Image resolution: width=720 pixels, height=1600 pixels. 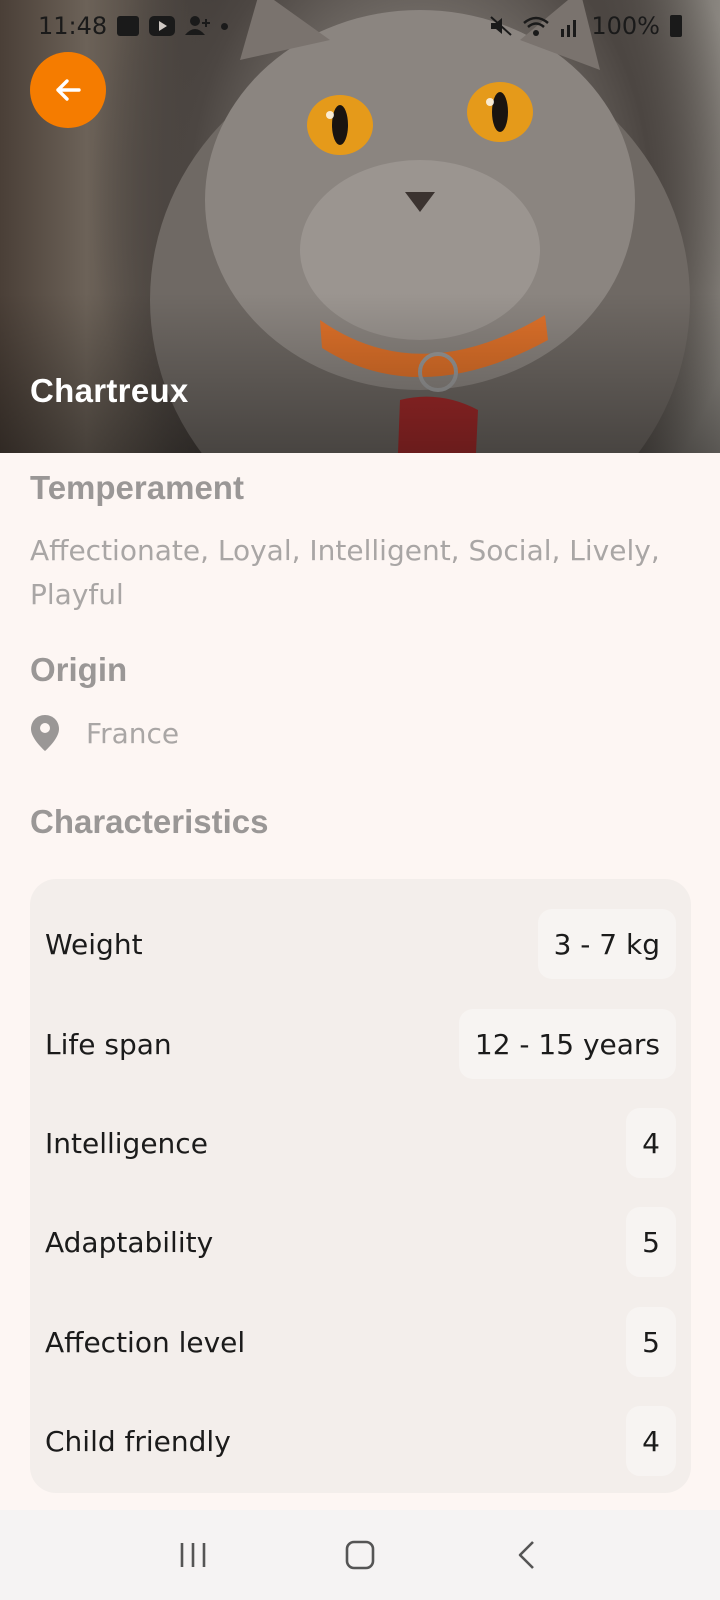 What do you see at coordinates (137, 487) in the screenshot?
I see `temperament-heading: Temperament` at bounding box center [137, 487].